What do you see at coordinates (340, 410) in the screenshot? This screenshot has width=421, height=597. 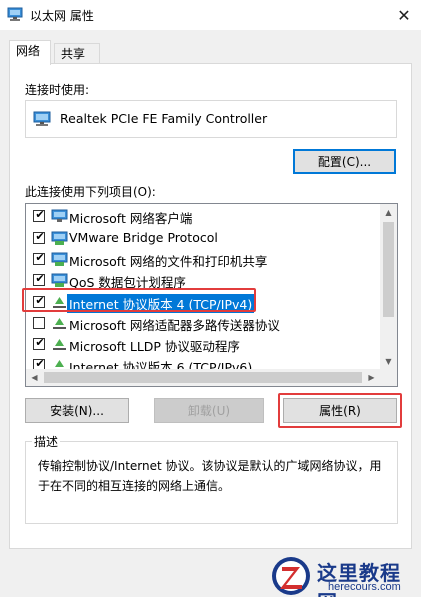 I see `properties-highlight-box` at bounding box center [340, 410].